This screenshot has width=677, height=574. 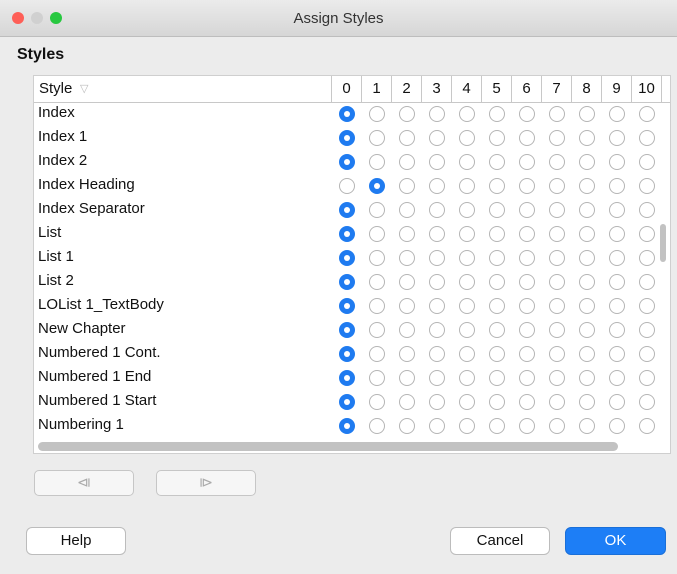 What do you see at coordinates (500, 541) in the screenshot?
I see `cancel-button: Cancel` at bounding box center [500, 541].